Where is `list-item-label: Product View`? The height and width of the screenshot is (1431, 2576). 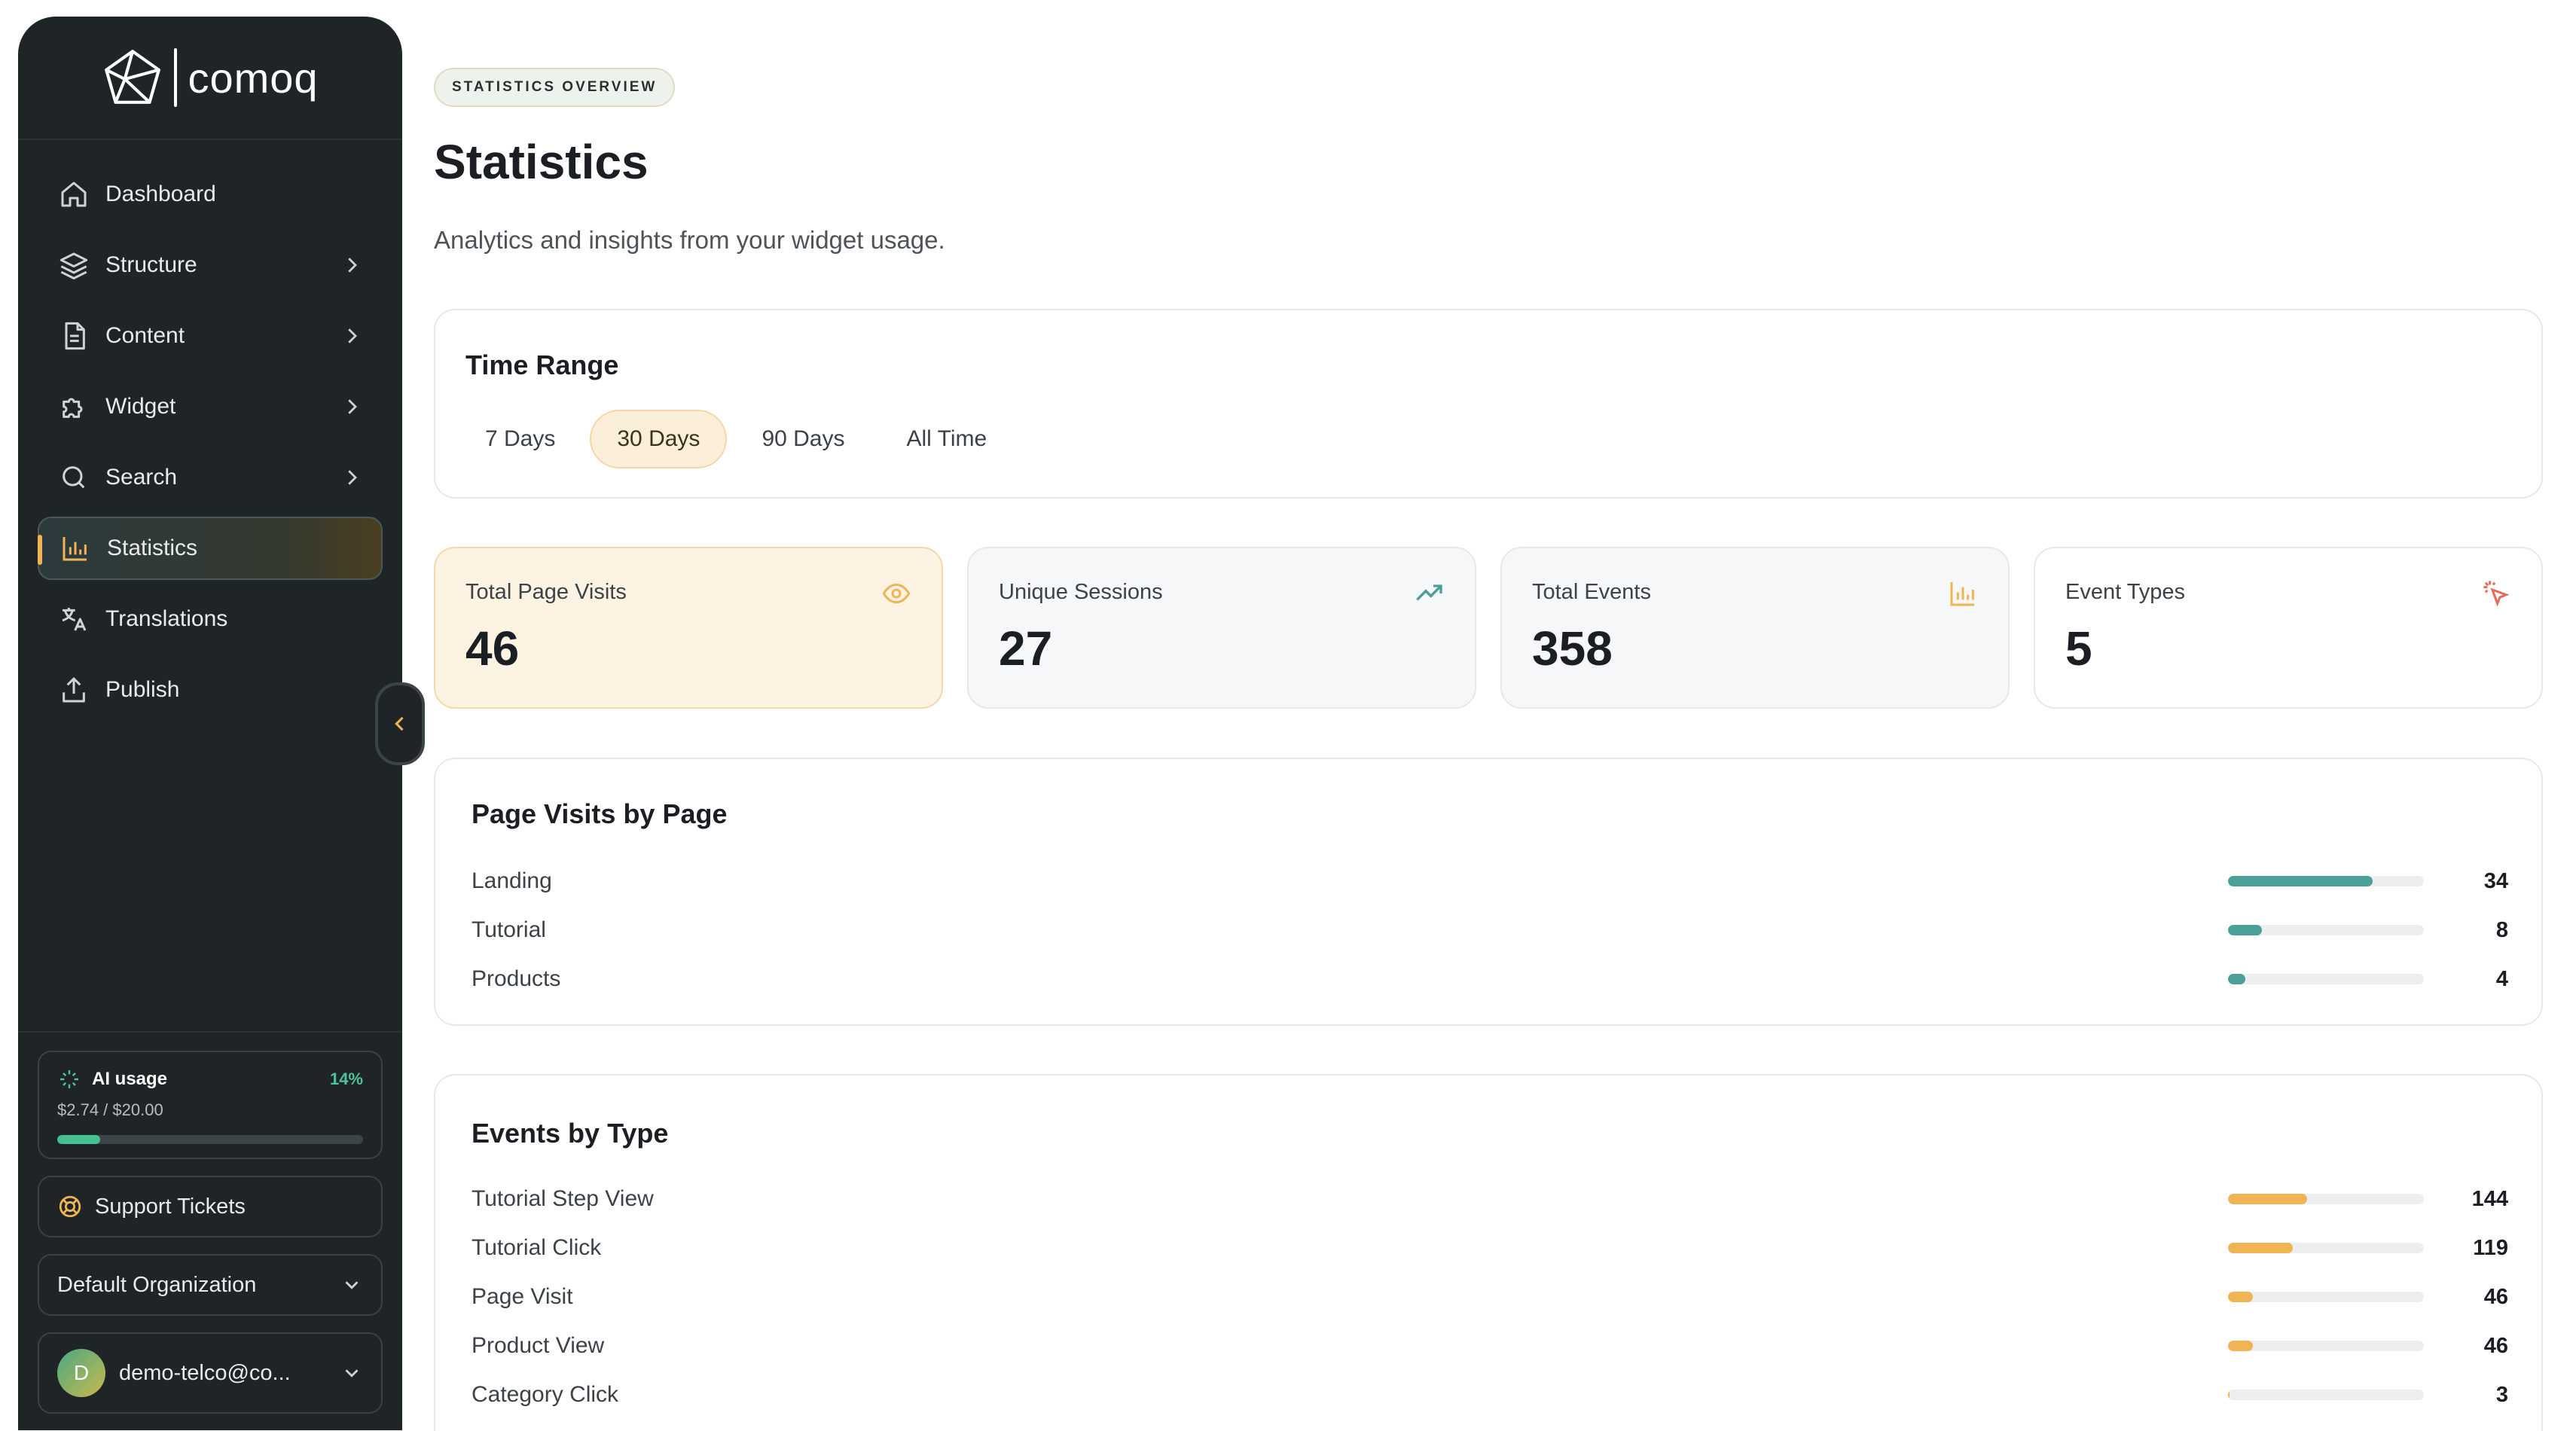 list-item-label: Product View is located at coordinates (539, 1345).